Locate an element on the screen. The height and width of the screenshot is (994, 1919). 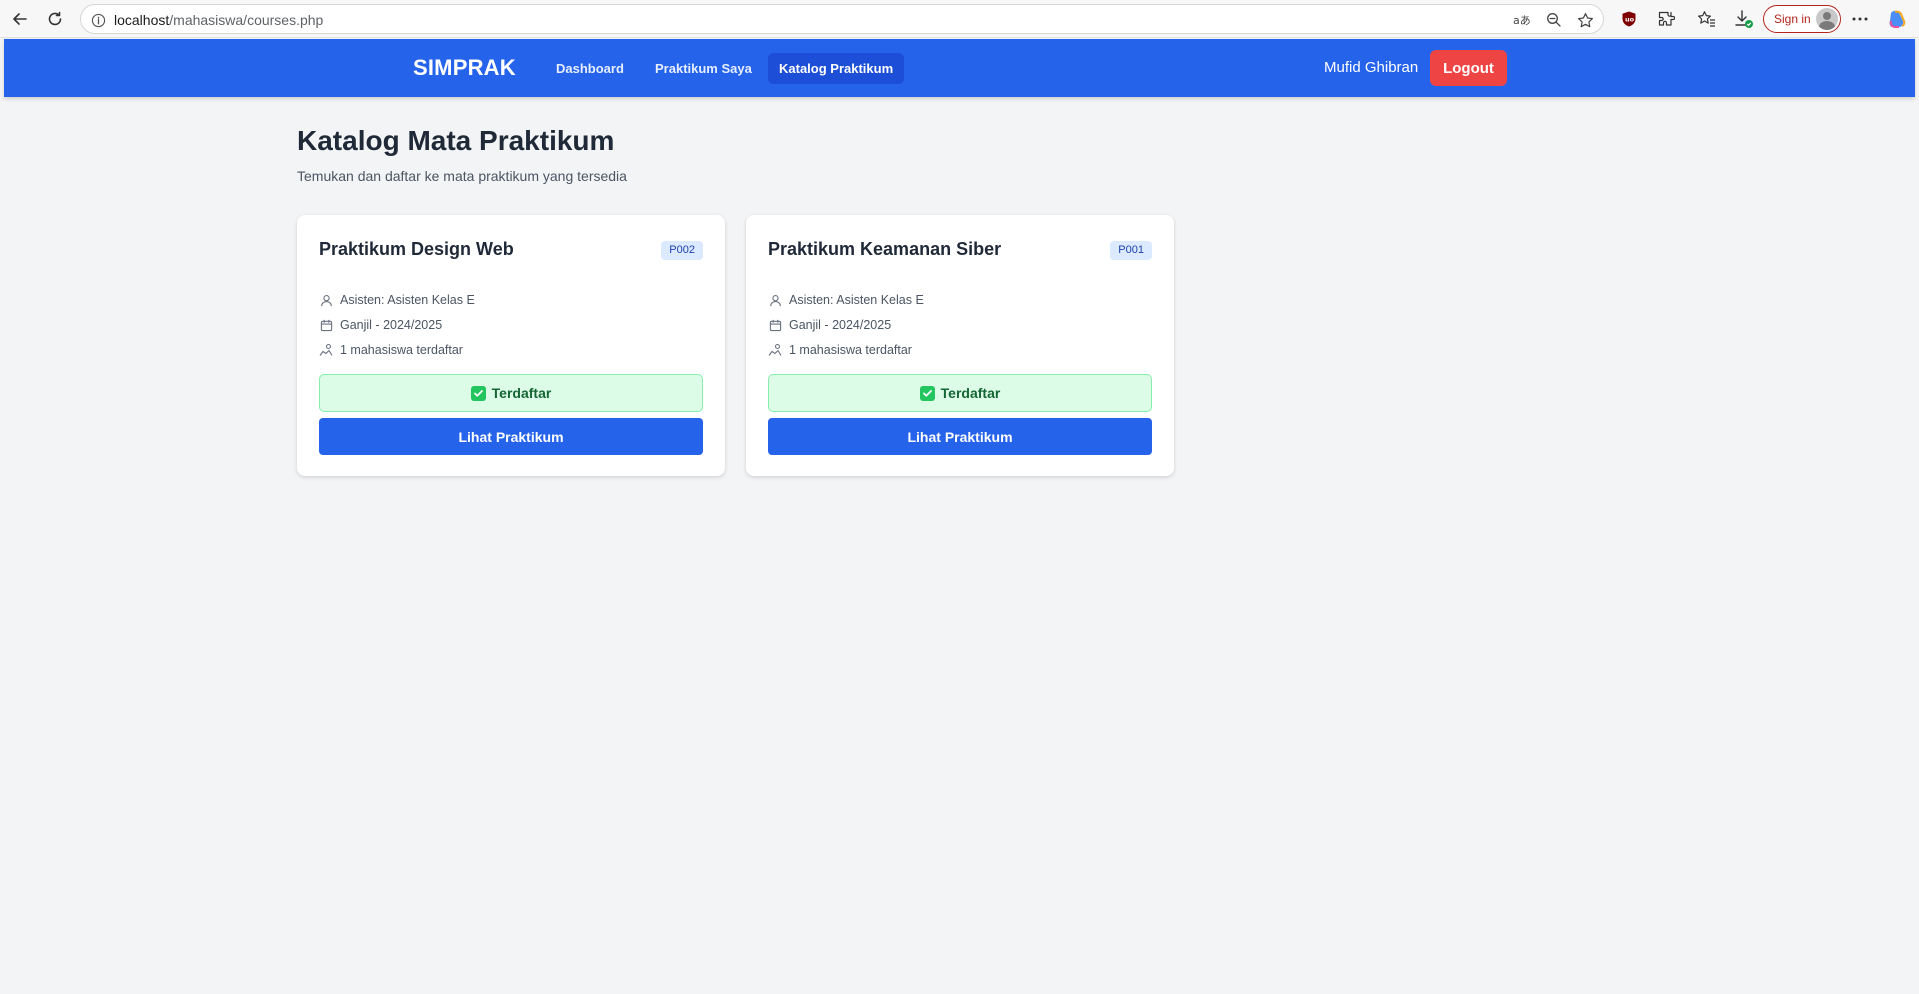
course-title: Praktikum Keamanan Siber is located at coordinates (885, 249).